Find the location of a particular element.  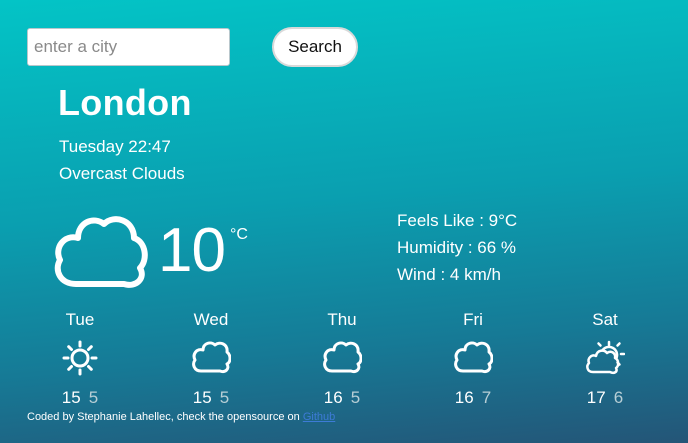

forecast-max: 17 is located at coordinates (596, 397).